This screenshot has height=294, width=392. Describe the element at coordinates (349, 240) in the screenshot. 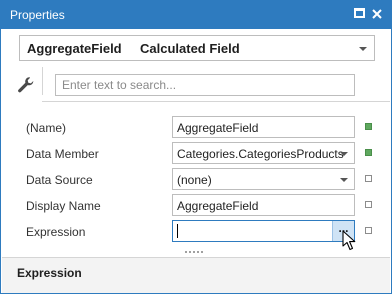

I see `mouse-pointer-icon` at that location.